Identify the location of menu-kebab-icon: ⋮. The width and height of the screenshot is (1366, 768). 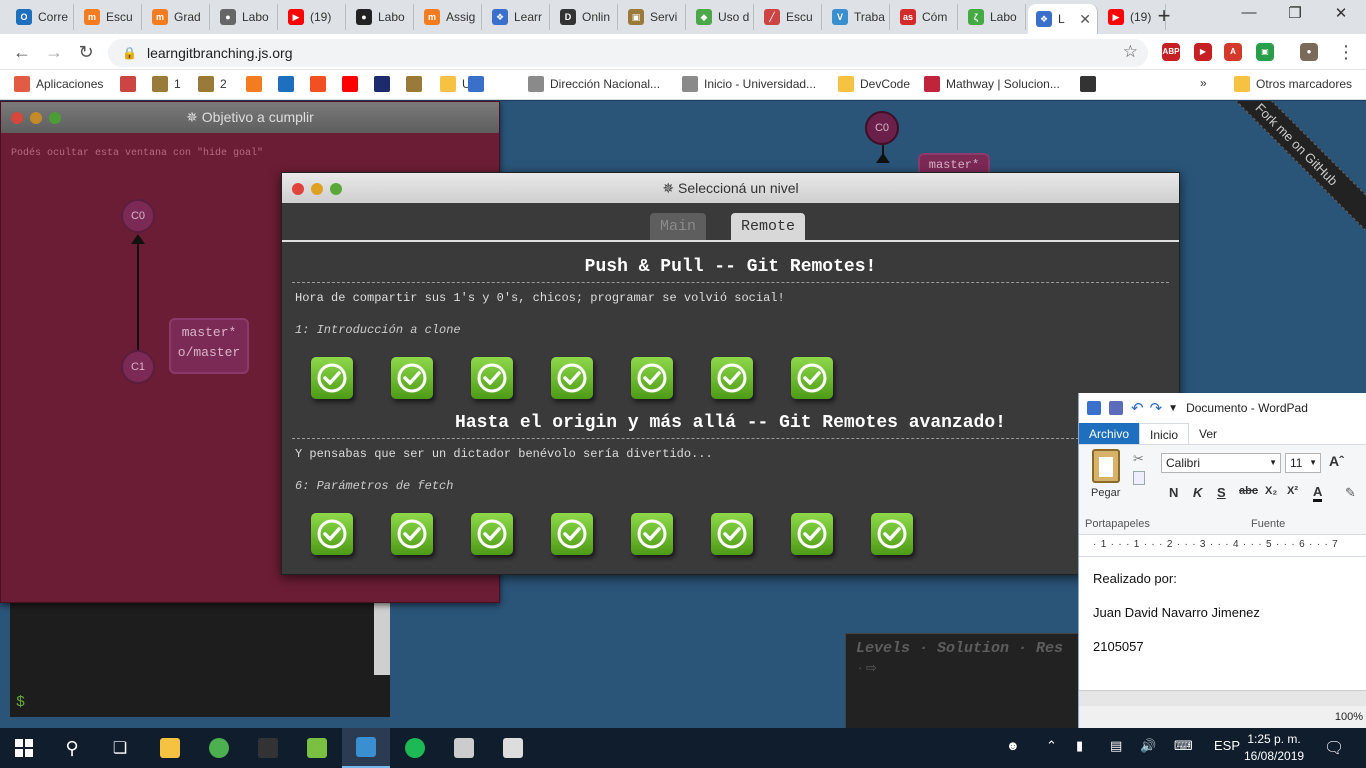
(1346, 52).